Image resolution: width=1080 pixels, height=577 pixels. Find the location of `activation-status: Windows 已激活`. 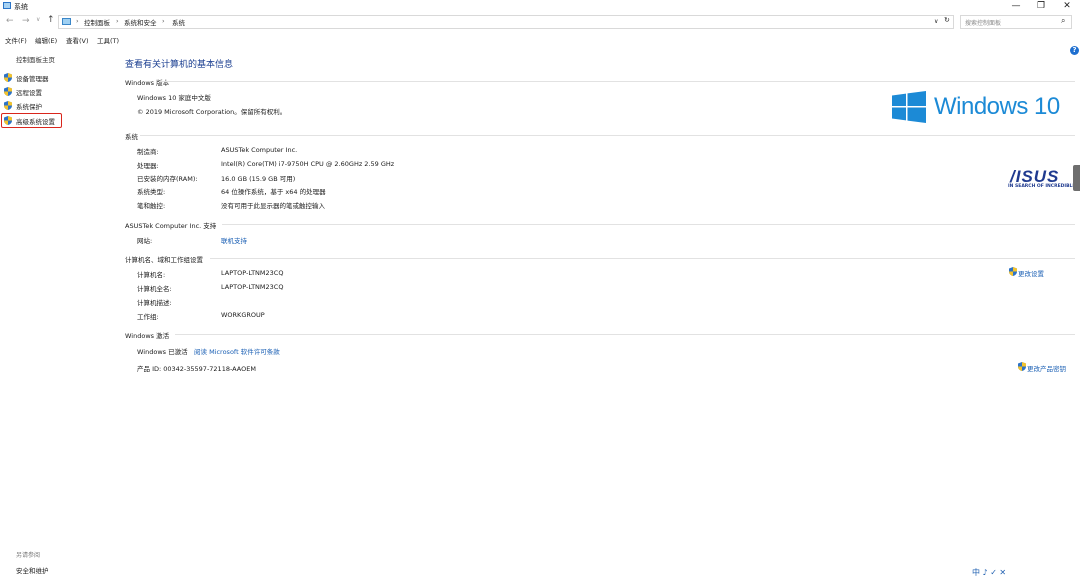

activation-status: Windows 已激活 is located at coordinates (162, 352).